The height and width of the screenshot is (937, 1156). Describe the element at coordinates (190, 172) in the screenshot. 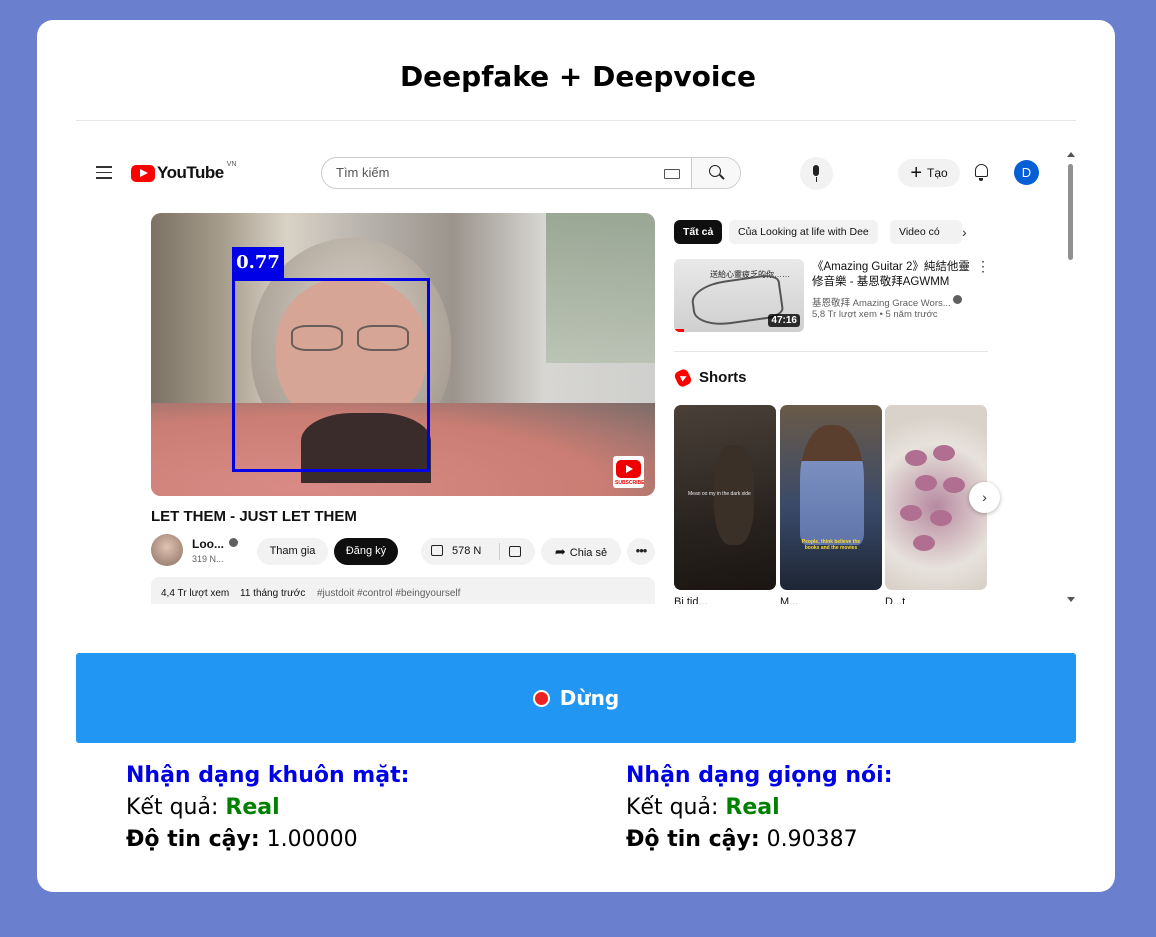

I see `youtube-wordmark: YouTube` at that location.